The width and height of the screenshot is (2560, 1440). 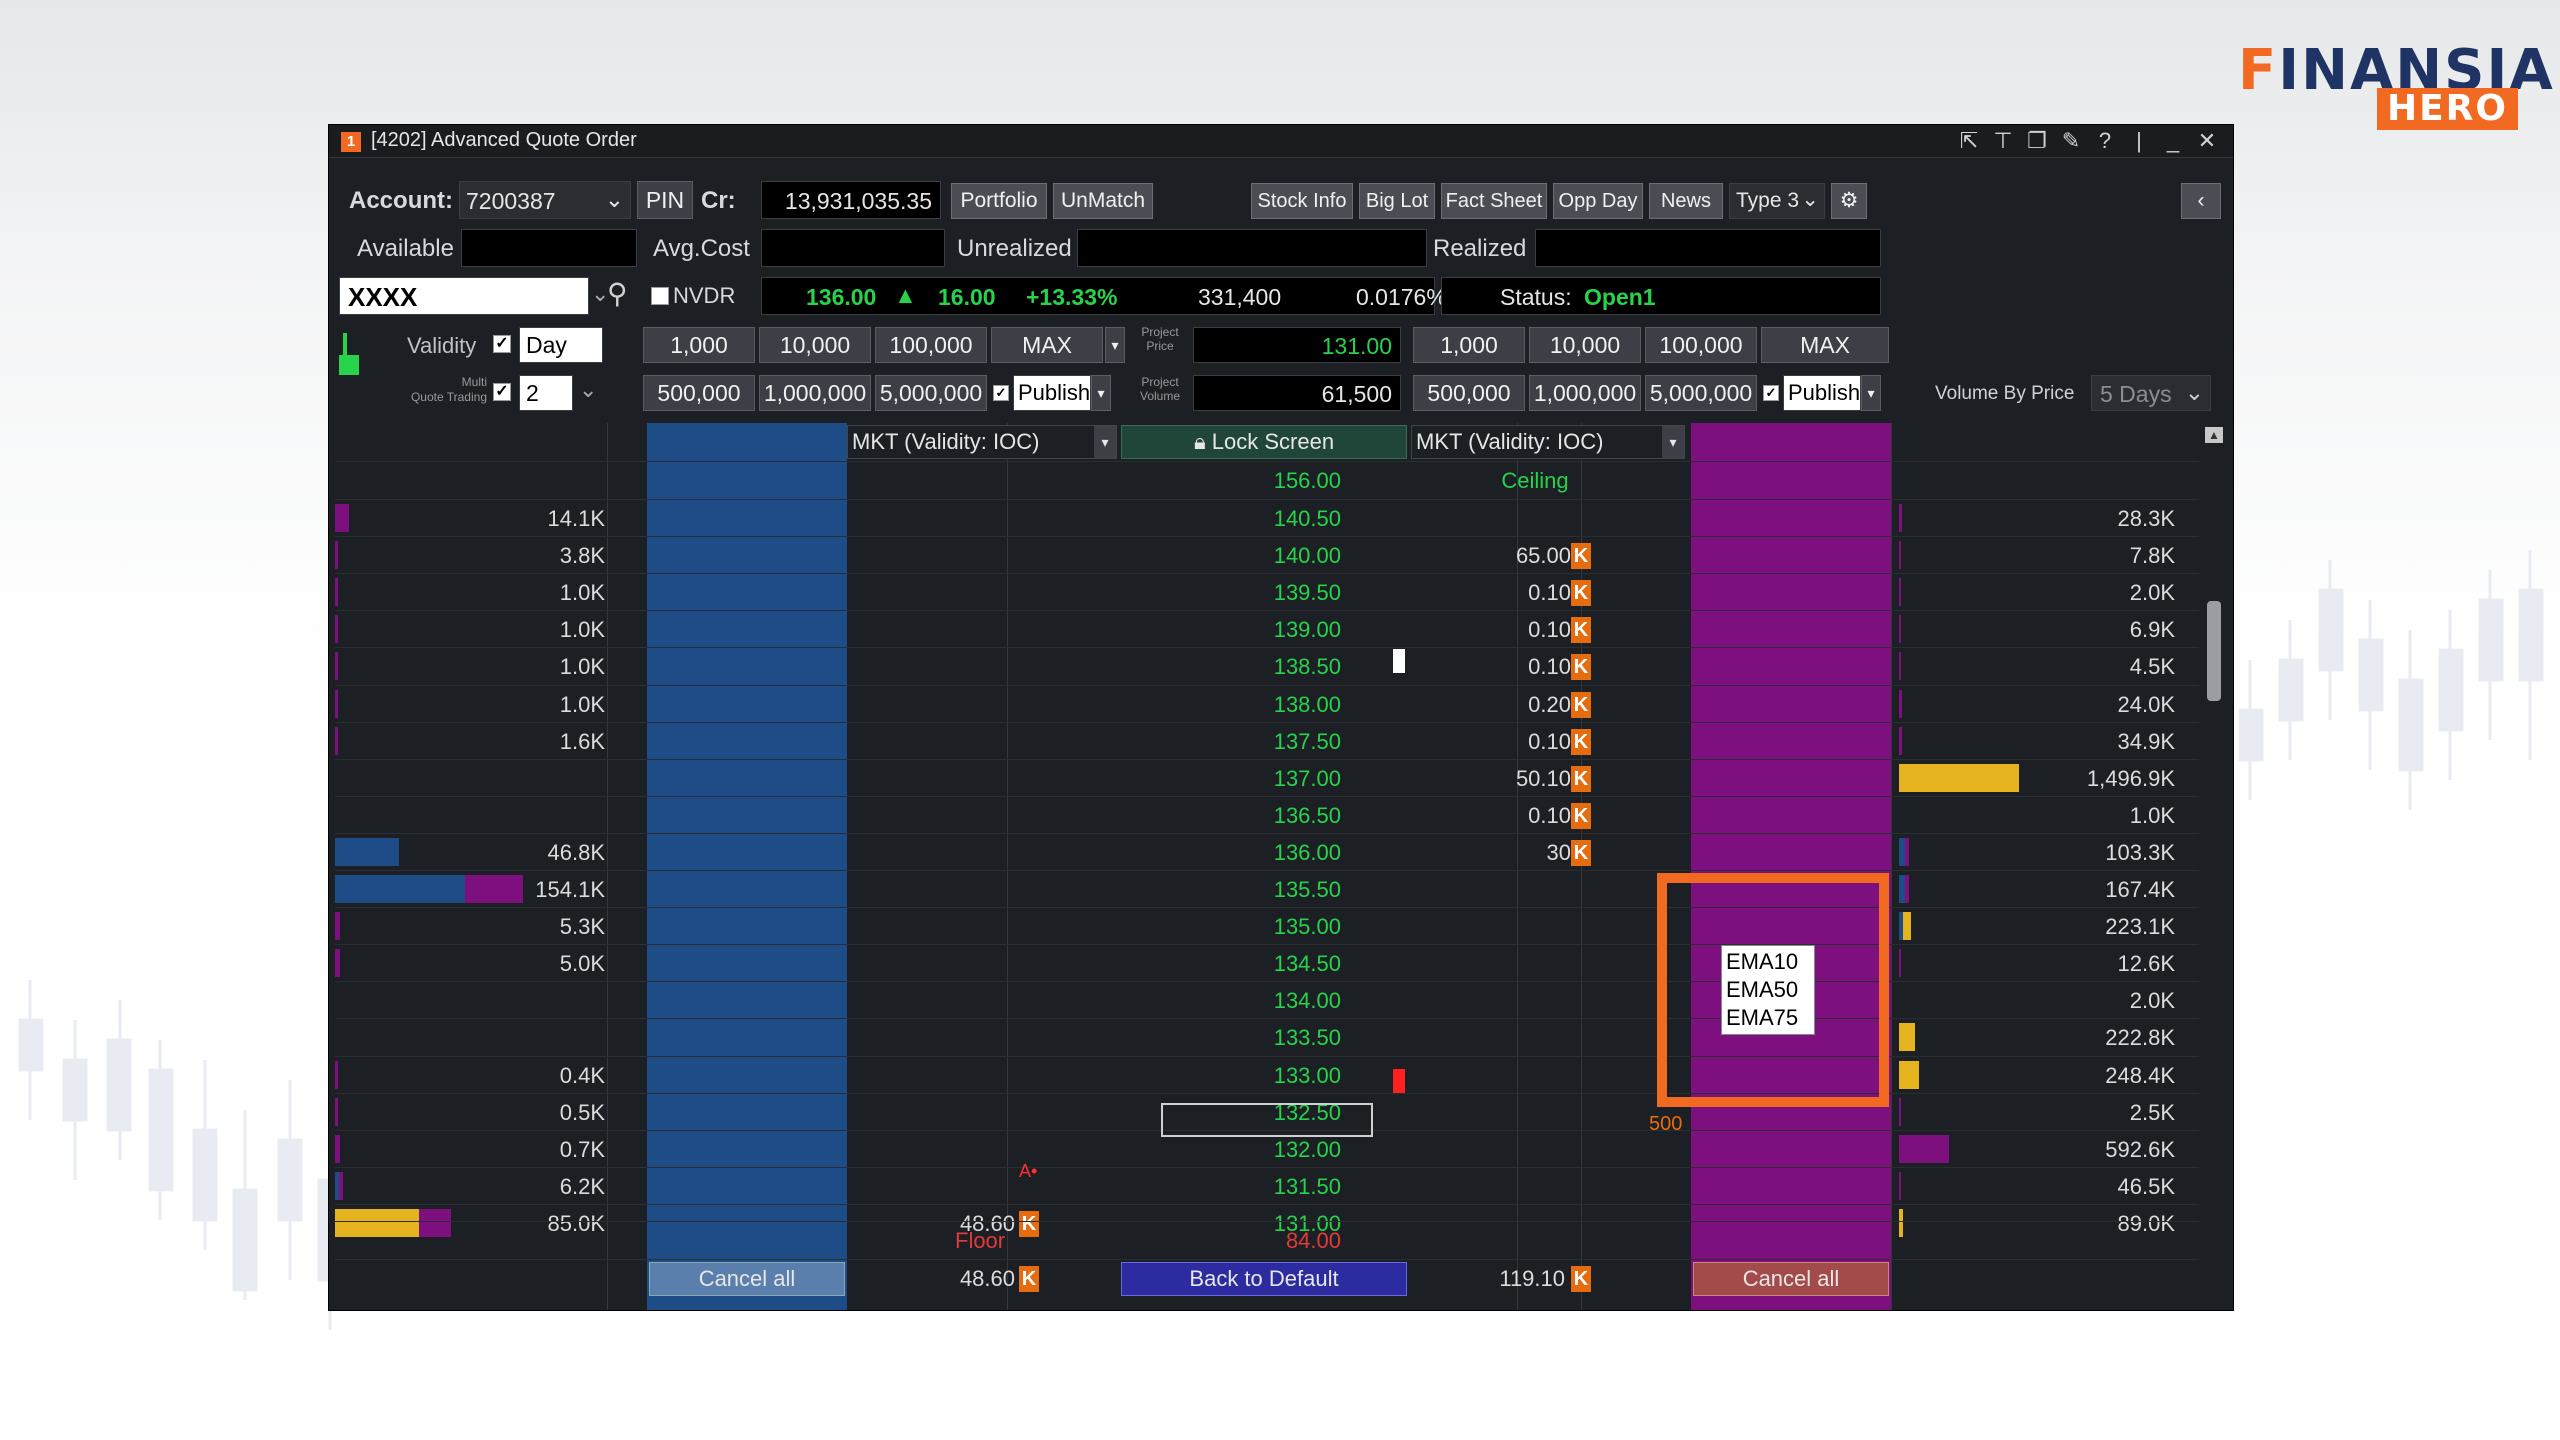 I want to click on qty-5000000-button: 5,000,000, so click(x=931, y=393).